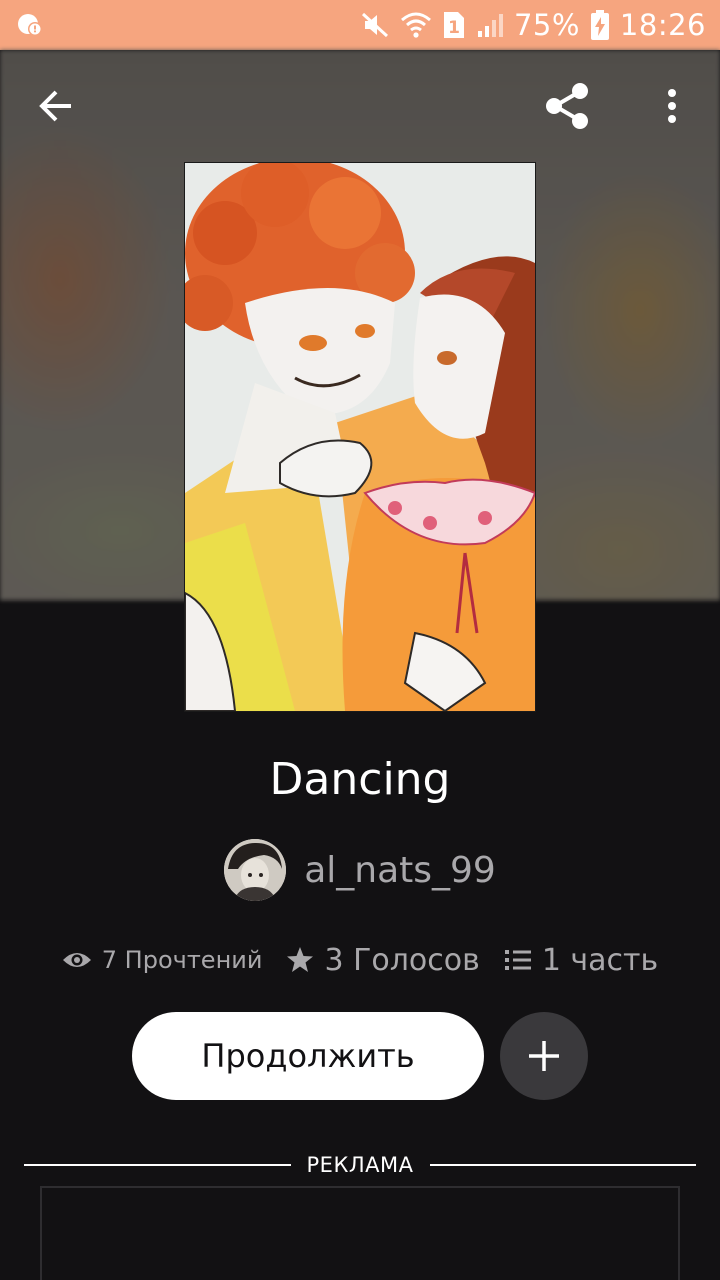  I want to click on reads-stat: 7 Прочтений, so click(162, 960).